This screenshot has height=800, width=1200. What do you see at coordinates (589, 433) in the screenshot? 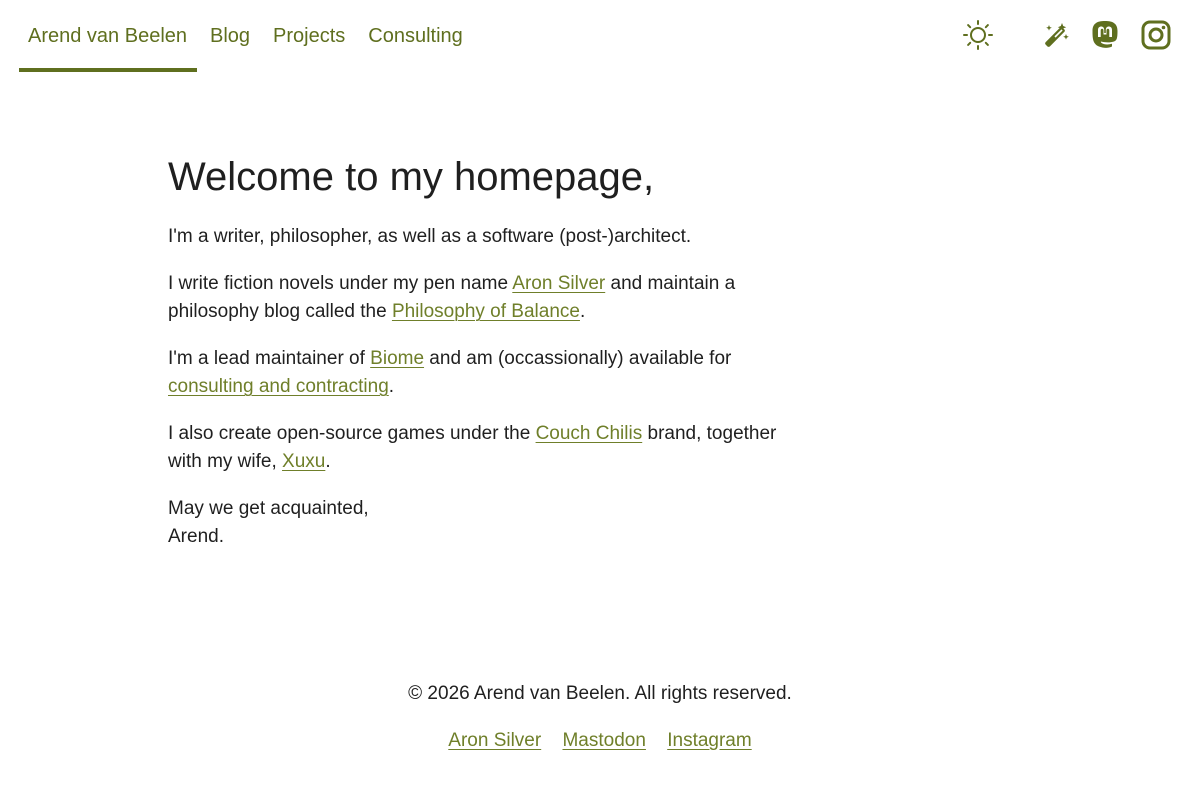
I see `couch-chilis-link: Couch Chilis` at bounding box center [589, 433].